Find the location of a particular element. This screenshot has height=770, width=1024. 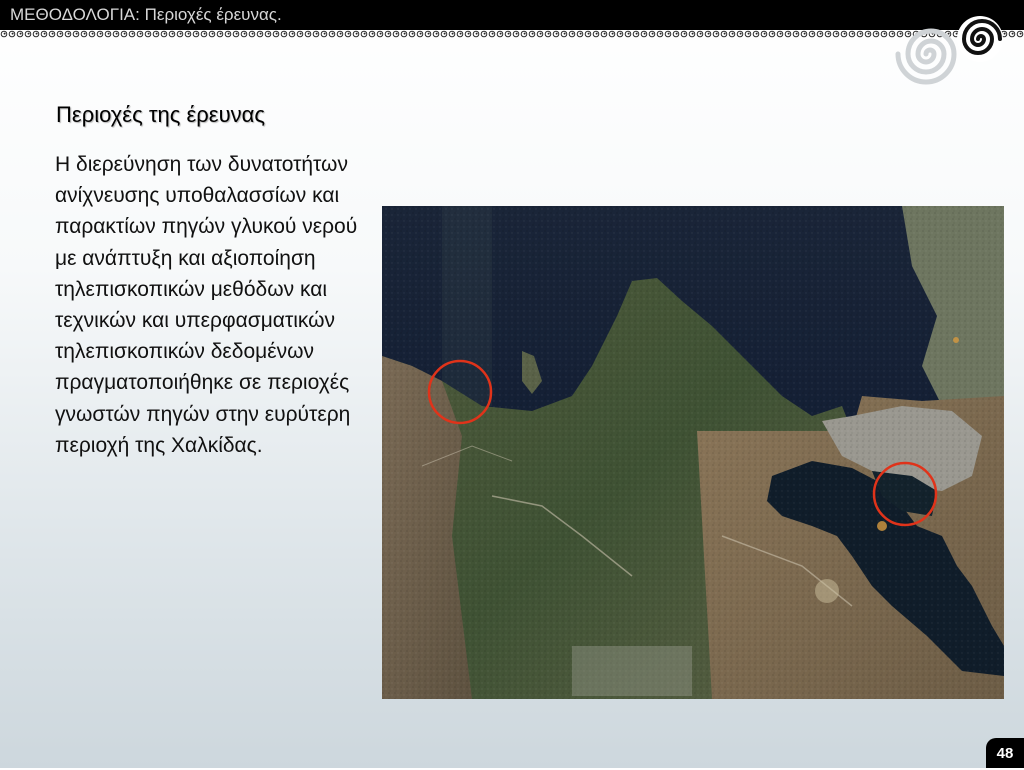

section-heading: Περιοχές της έρευνας is located at coordinates (160, 114).